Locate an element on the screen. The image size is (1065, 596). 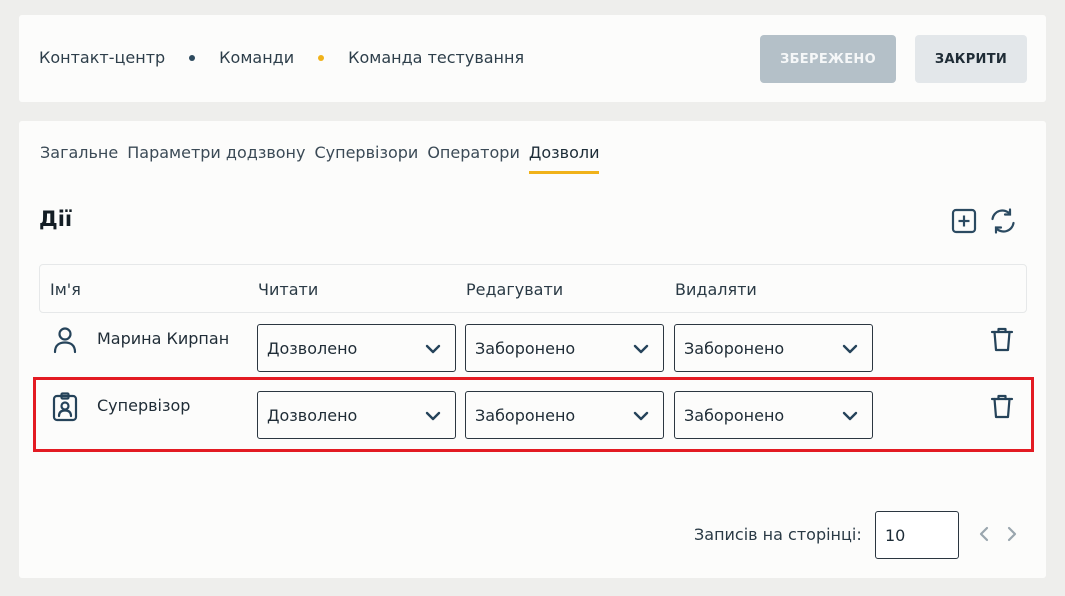
row-name: Марина Кирпан is located at coordinates (163, 338).